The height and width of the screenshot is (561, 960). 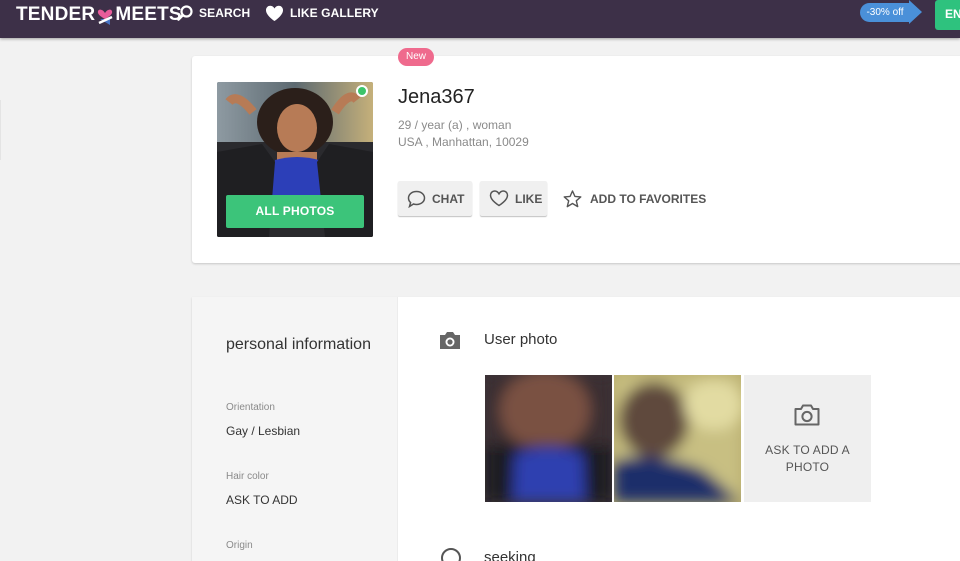 What do you see at coordinates (947, 15) in the screenshot?
I see `language-button: EN` at bounding box center [947, 15].